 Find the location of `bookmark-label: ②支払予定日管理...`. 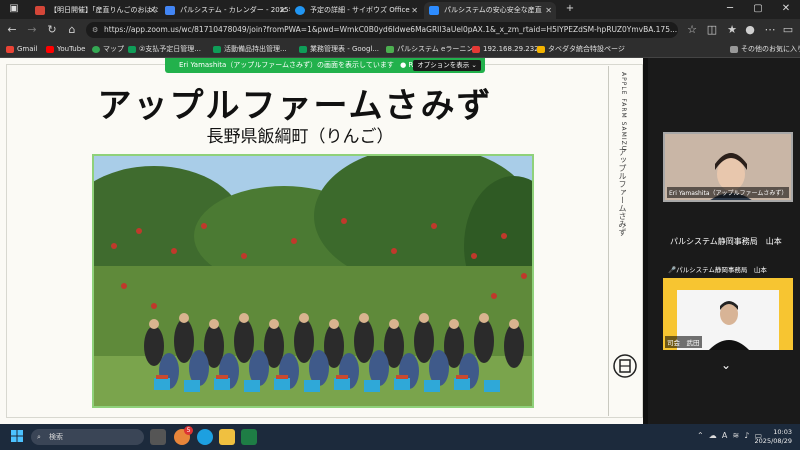

bookmark-label: ②支払予定日管理... is located at coordinates (170, 49).